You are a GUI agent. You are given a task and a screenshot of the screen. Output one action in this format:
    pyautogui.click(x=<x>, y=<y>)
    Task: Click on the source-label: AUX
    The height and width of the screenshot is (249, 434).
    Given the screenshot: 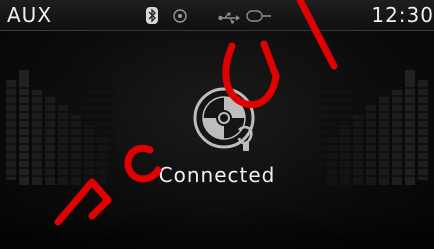 What is the action you would take?
    pyautogui.click(x=30, y=15)
    